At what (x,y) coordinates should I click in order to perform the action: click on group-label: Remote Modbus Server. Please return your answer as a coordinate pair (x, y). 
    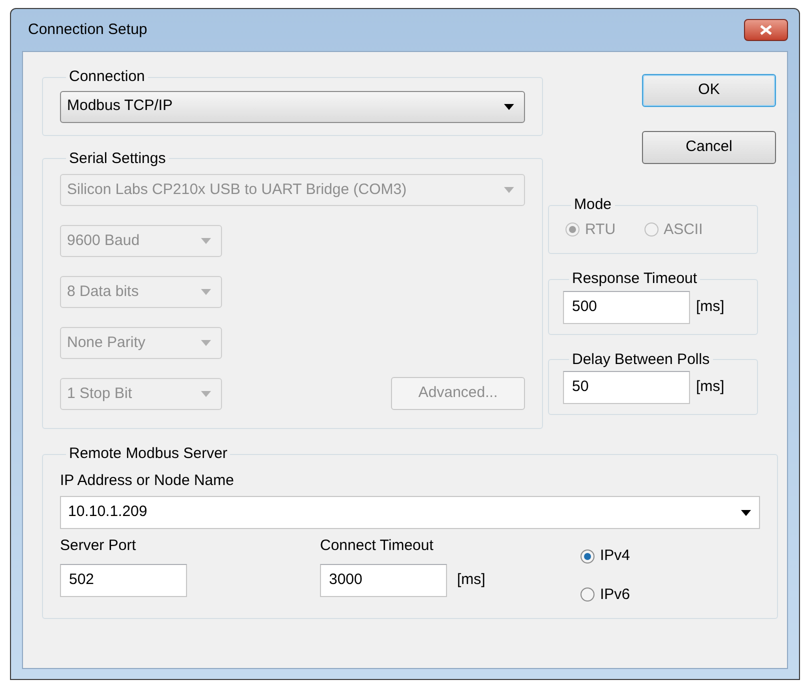
    Looking at the image, I should click on (148, 454).